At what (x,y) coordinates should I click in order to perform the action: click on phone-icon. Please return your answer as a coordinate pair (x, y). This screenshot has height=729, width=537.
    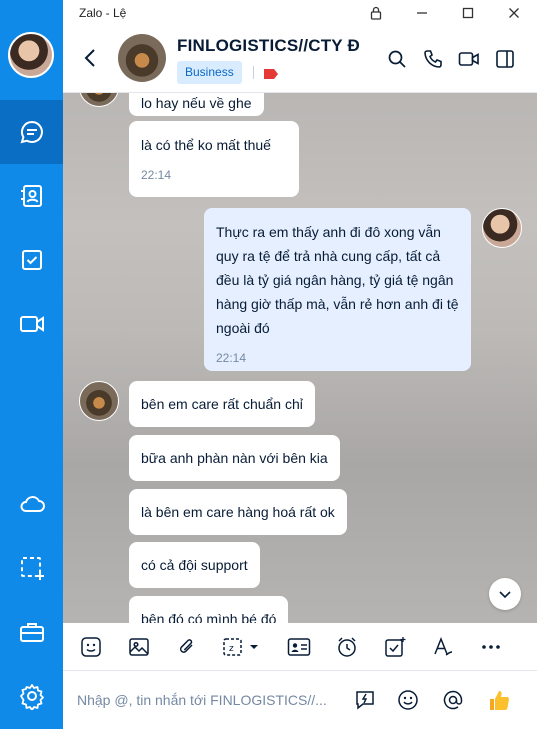
    Looking at the image, I should click on (433, 59).